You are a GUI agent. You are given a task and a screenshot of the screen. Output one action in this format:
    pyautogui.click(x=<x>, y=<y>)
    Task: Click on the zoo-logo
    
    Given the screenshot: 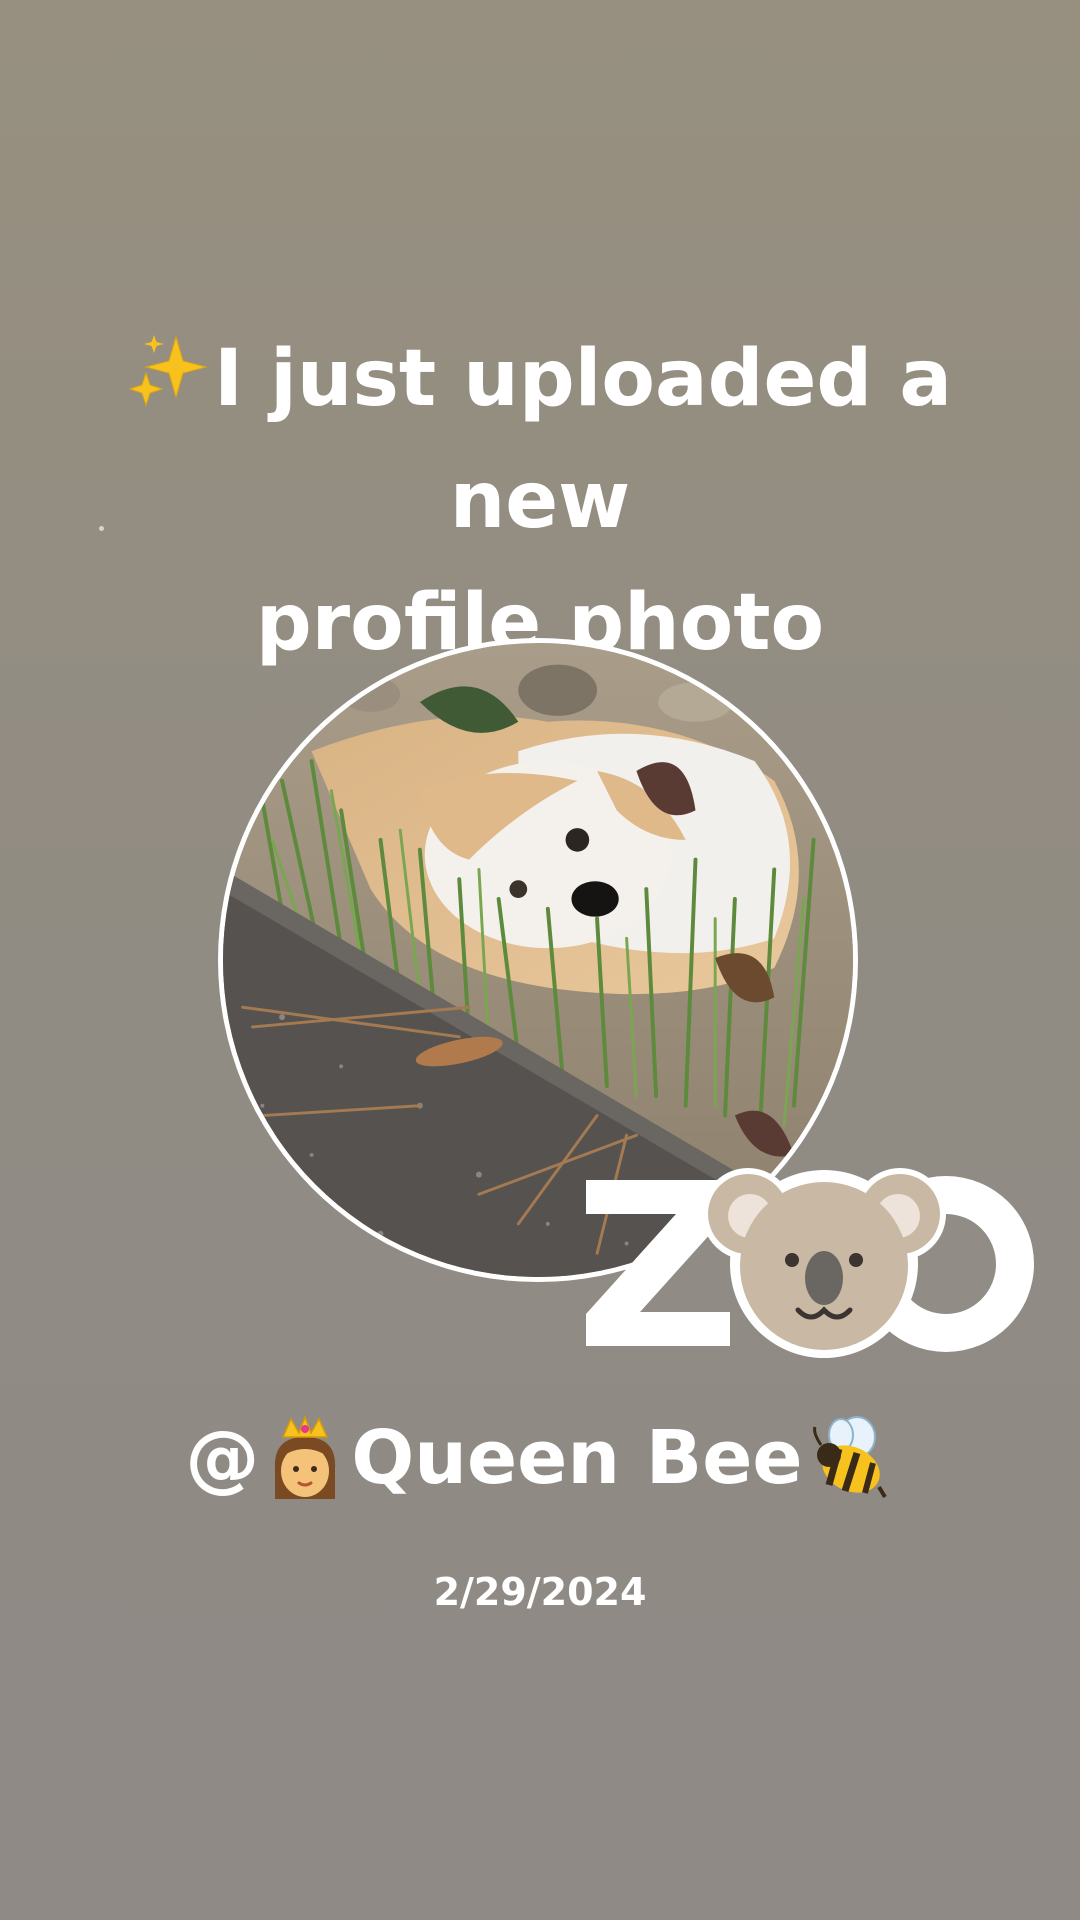 What is the action you would take?
    pyautogui.click(x=810, y=1260)
    